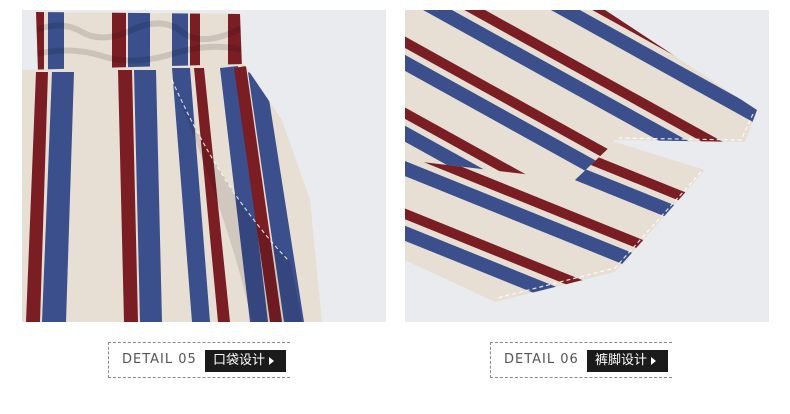  Describe the element at coordinates (159, 359) in the screenshot. I see `detail-number-label: DETAIL 05` at that location.